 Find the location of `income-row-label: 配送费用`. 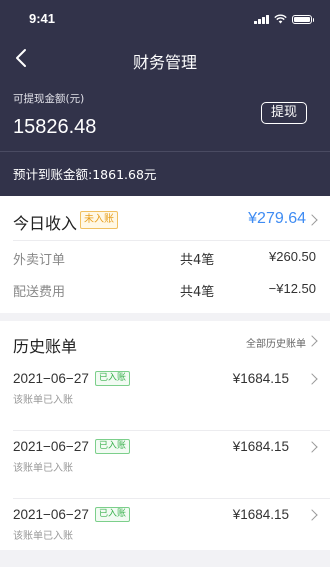

income-row-label: 配送费用 is located at coordinates (39, 292).